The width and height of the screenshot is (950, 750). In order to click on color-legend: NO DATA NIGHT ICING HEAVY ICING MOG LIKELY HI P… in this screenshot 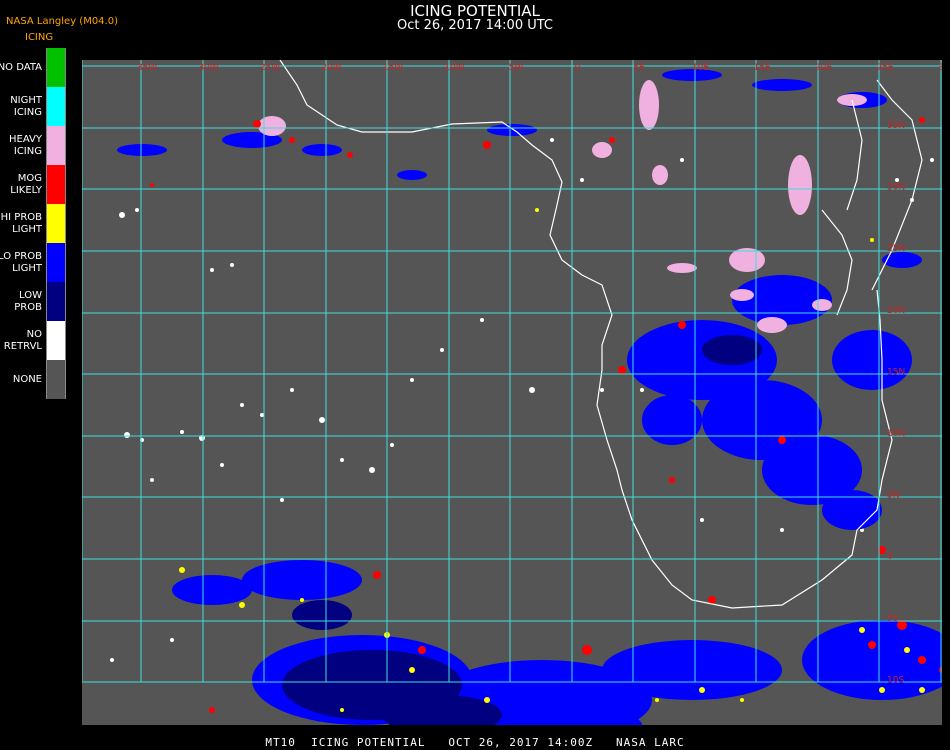, I will do `click(33, 223)`.